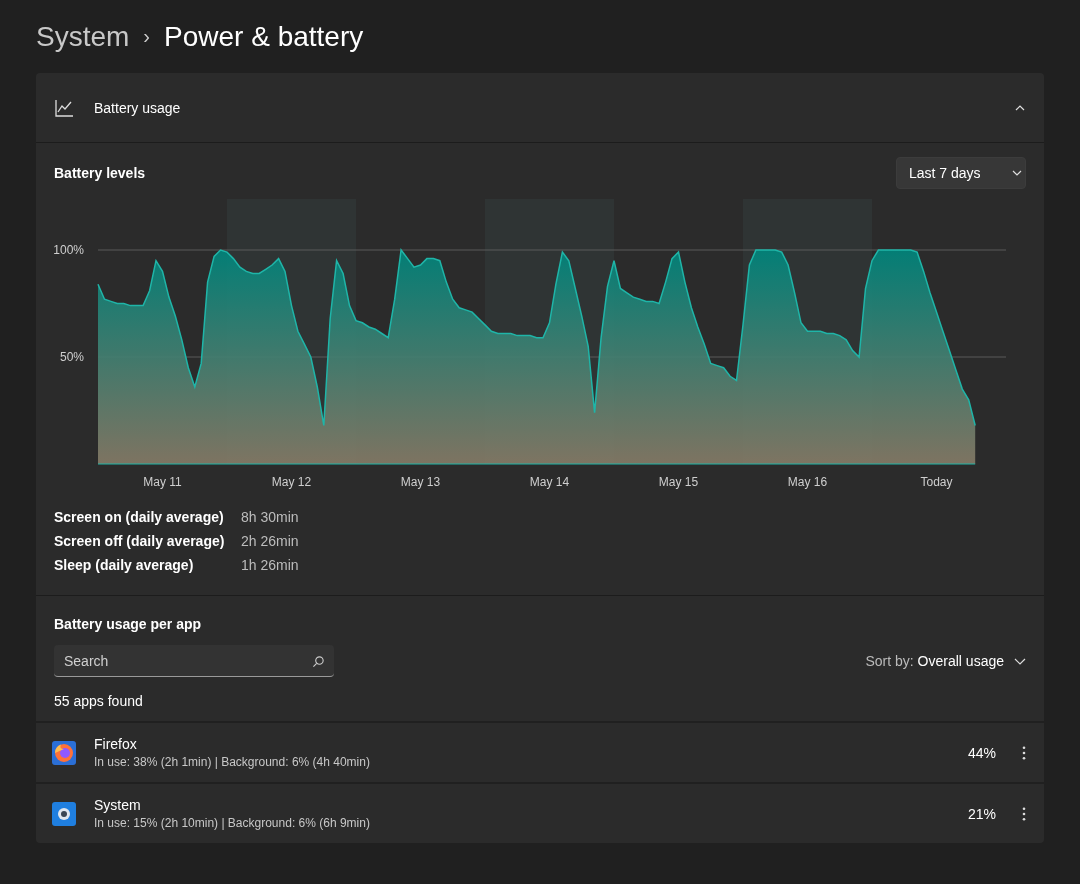 This screenshot has height=884, width=1080. I want to click on range-dropdown: Last 7 days, so click(961, 173).